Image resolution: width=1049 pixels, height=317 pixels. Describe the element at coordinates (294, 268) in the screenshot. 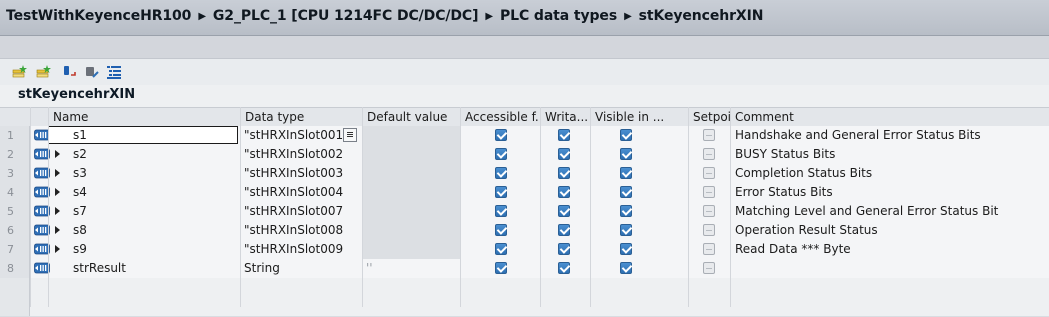

I see `element-data-type: String` at that location.